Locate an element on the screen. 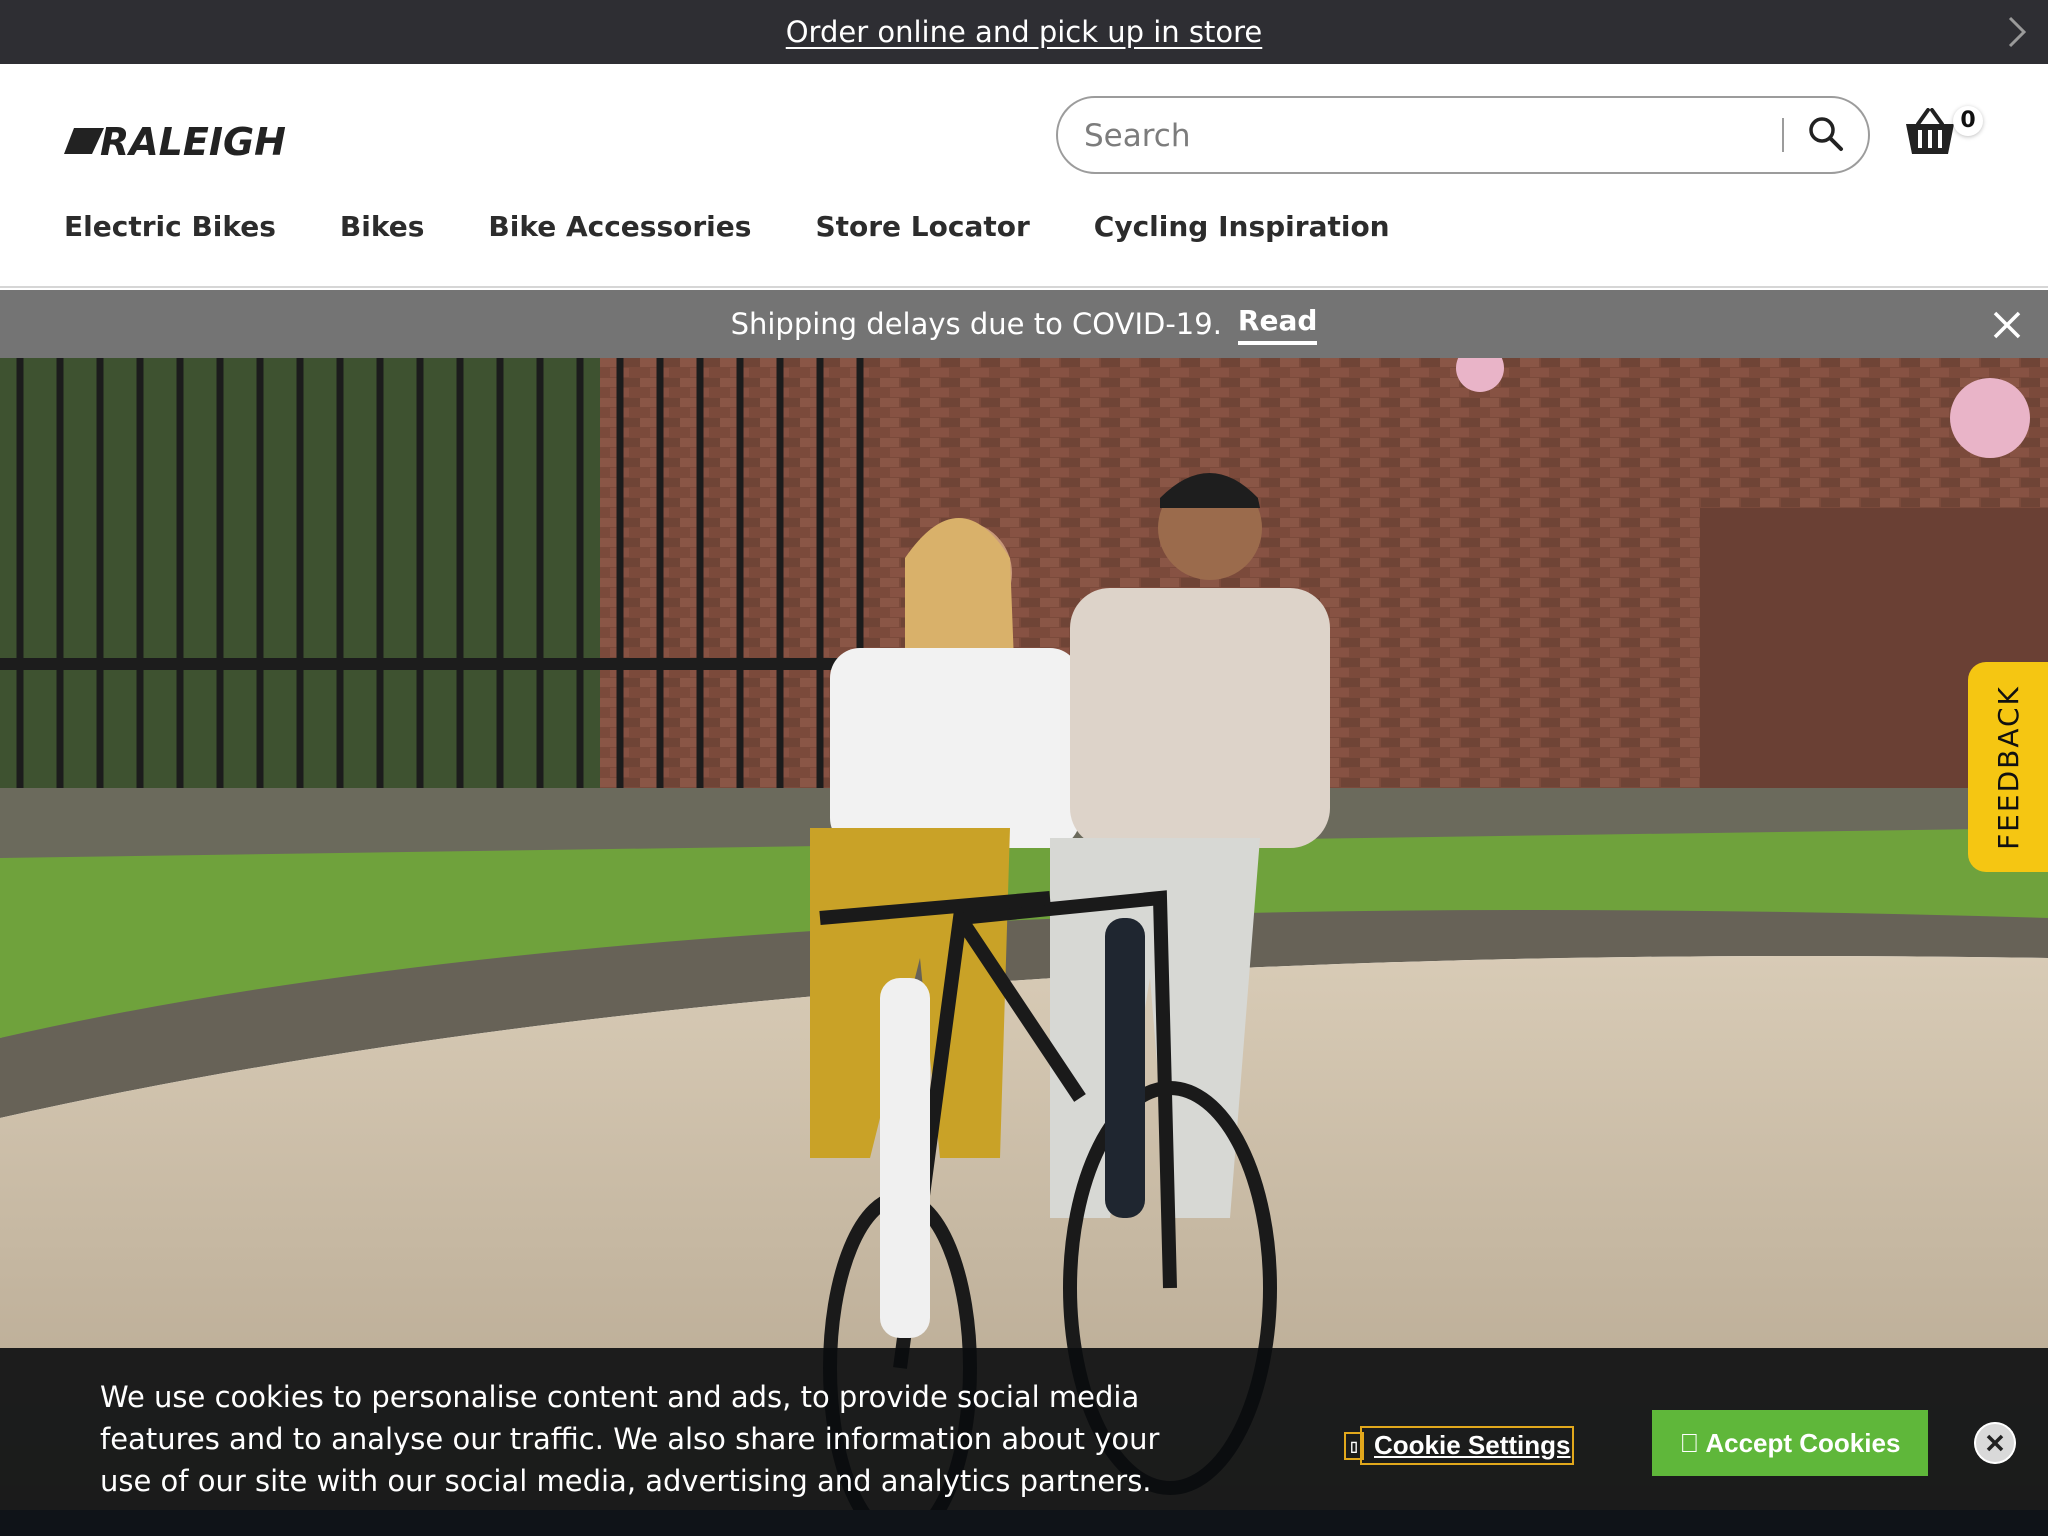 This screenshot has height=1536, width=2048. search-input is located at coordinates (1444, 136).